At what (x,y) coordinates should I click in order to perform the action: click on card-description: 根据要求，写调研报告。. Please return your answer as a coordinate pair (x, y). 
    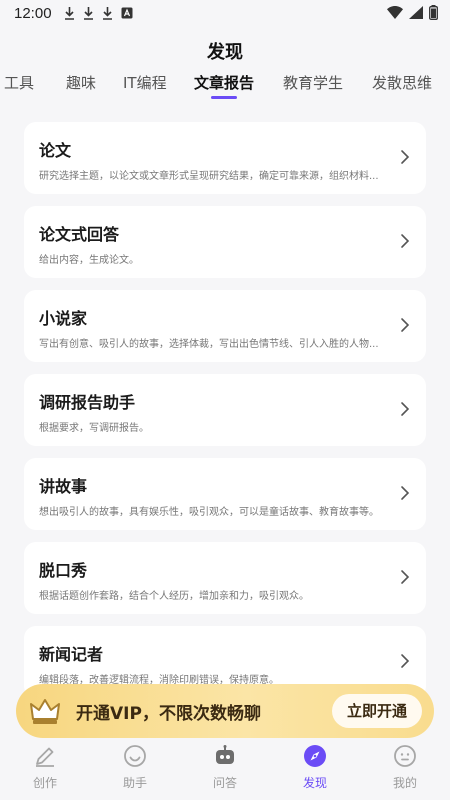
    Looking at the image, I should click on (94, 428).